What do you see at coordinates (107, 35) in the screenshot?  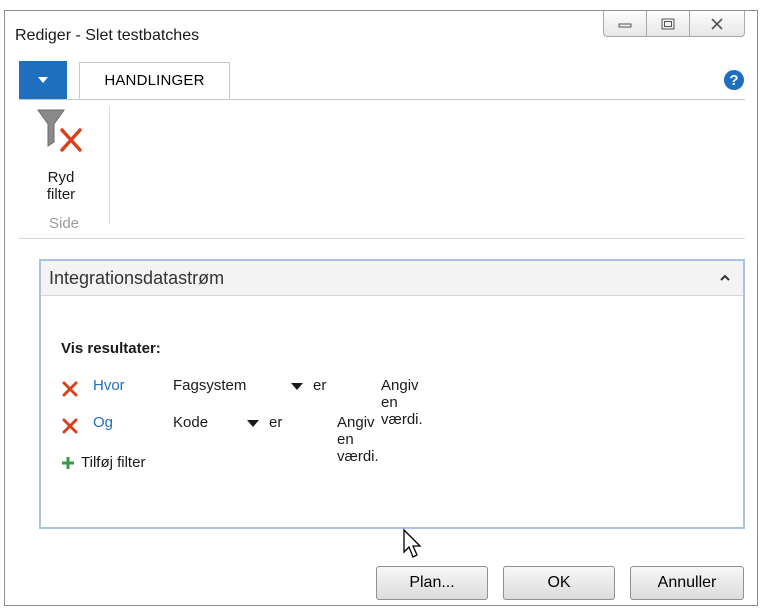 I see `window-title: Rediger - Slet testbatches` at bounding box center [107, 35].